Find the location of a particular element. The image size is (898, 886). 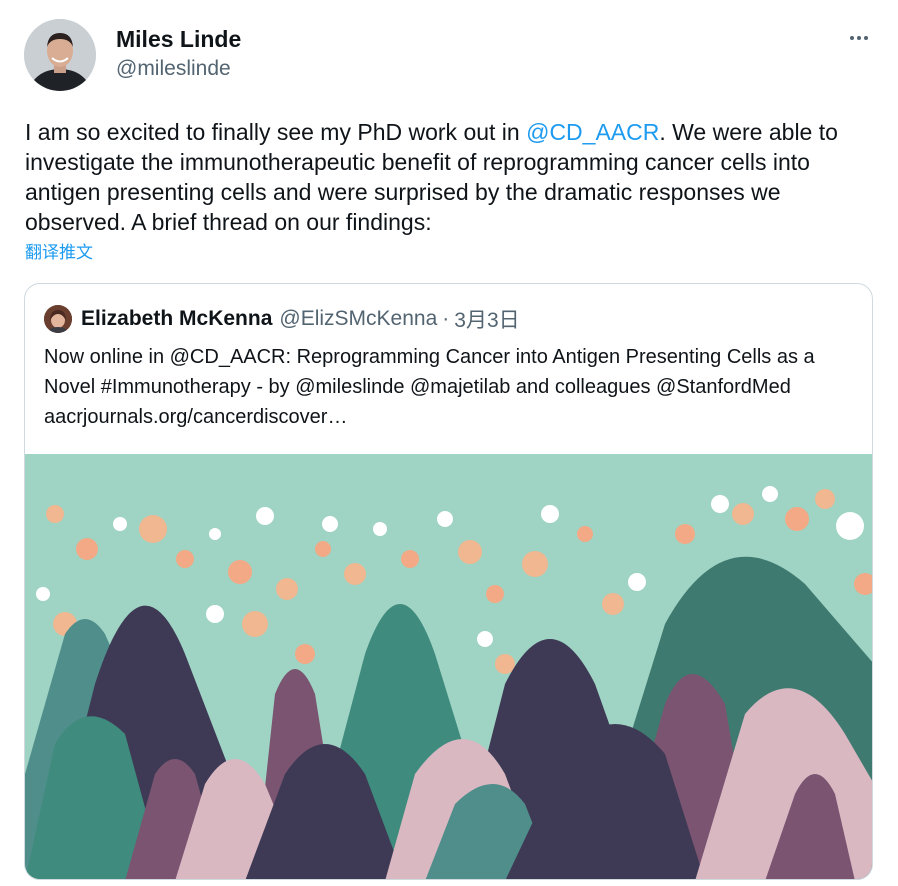

translate-link: 翻译推文 is located at coordinates (59, 253).